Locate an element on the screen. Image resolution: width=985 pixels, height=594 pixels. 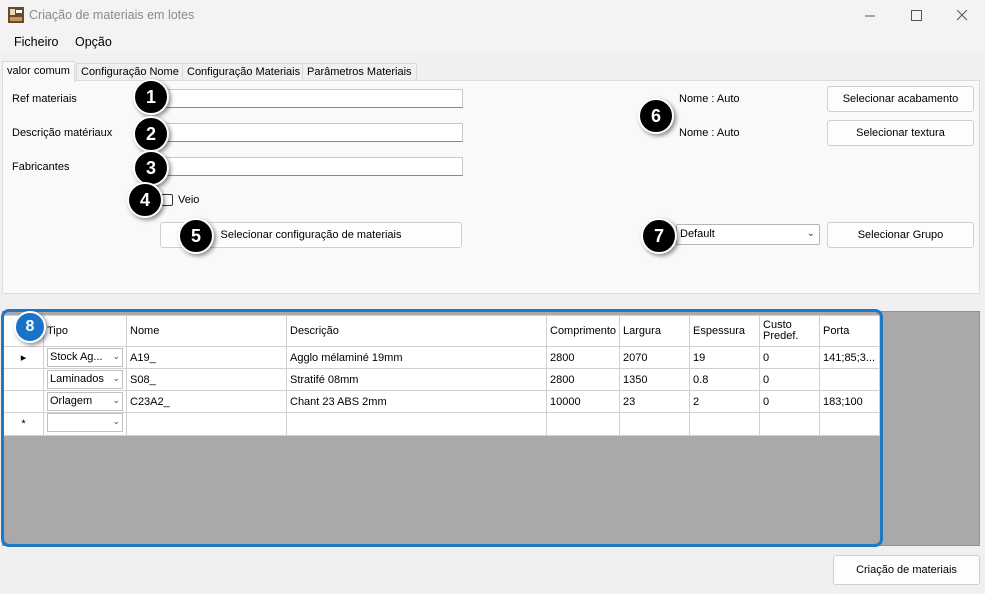
cell-porta: 183;100 is located at coordinates (850, 401).